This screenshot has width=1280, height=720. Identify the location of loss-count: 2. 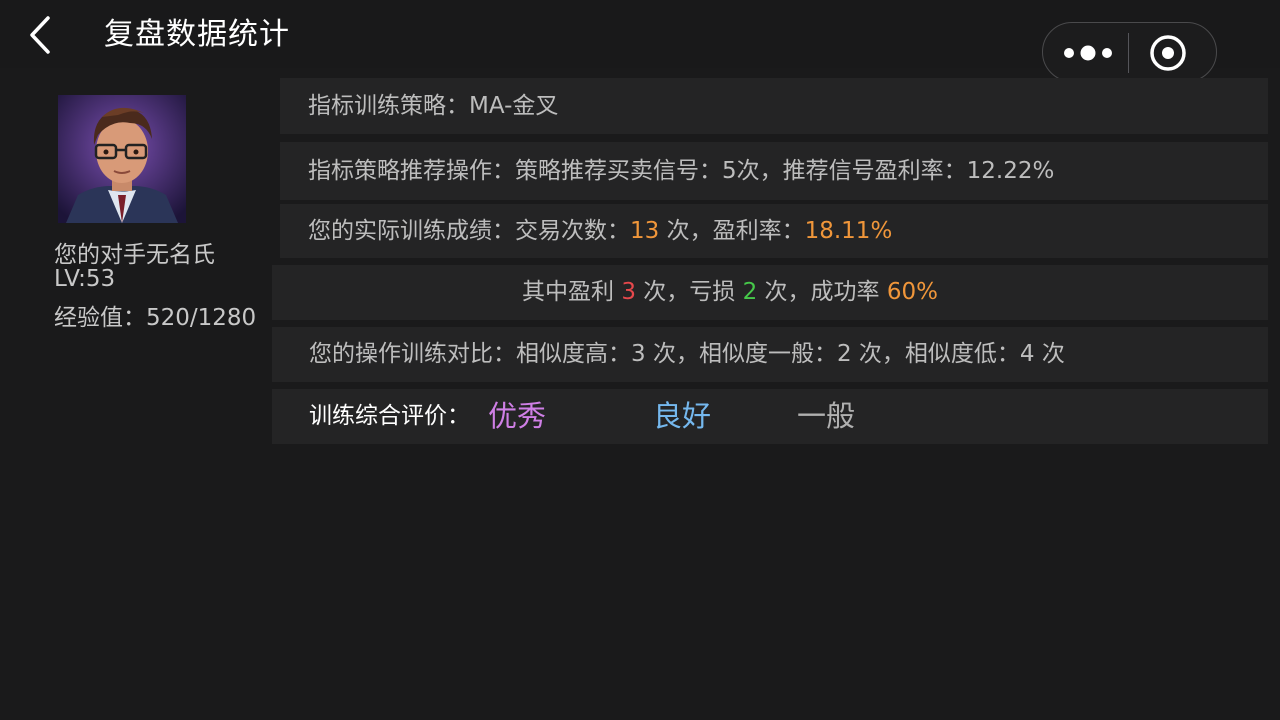
(750, 292).